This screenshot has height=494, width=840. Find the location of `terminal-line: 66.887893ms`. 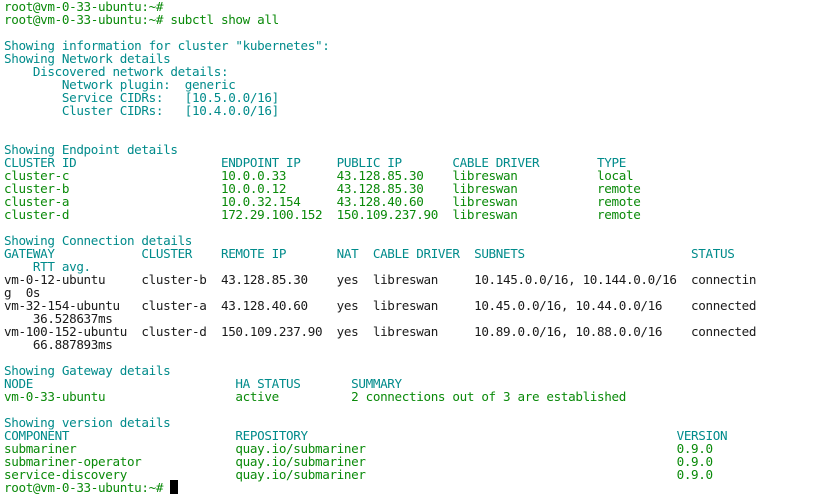

terminal-line: 66.887893ms is located at coordinates (58, 344).